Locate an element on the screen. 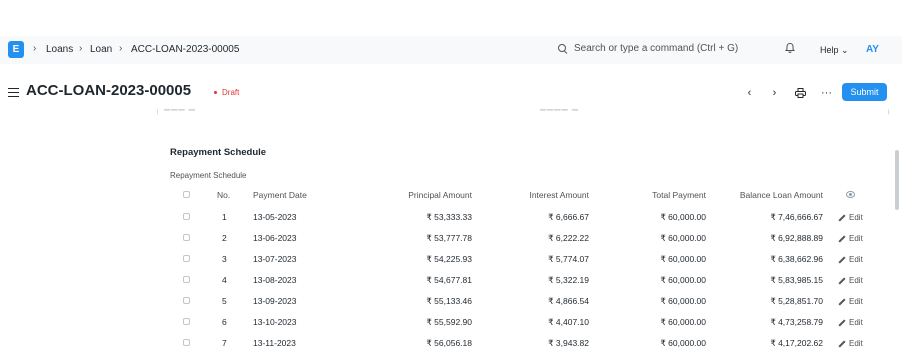 Image resolution: width=902 pixels, height=350 pixels. row-balance-loan-amount: ₹ 4,73,258.79 is located at coordinates (796, 322).